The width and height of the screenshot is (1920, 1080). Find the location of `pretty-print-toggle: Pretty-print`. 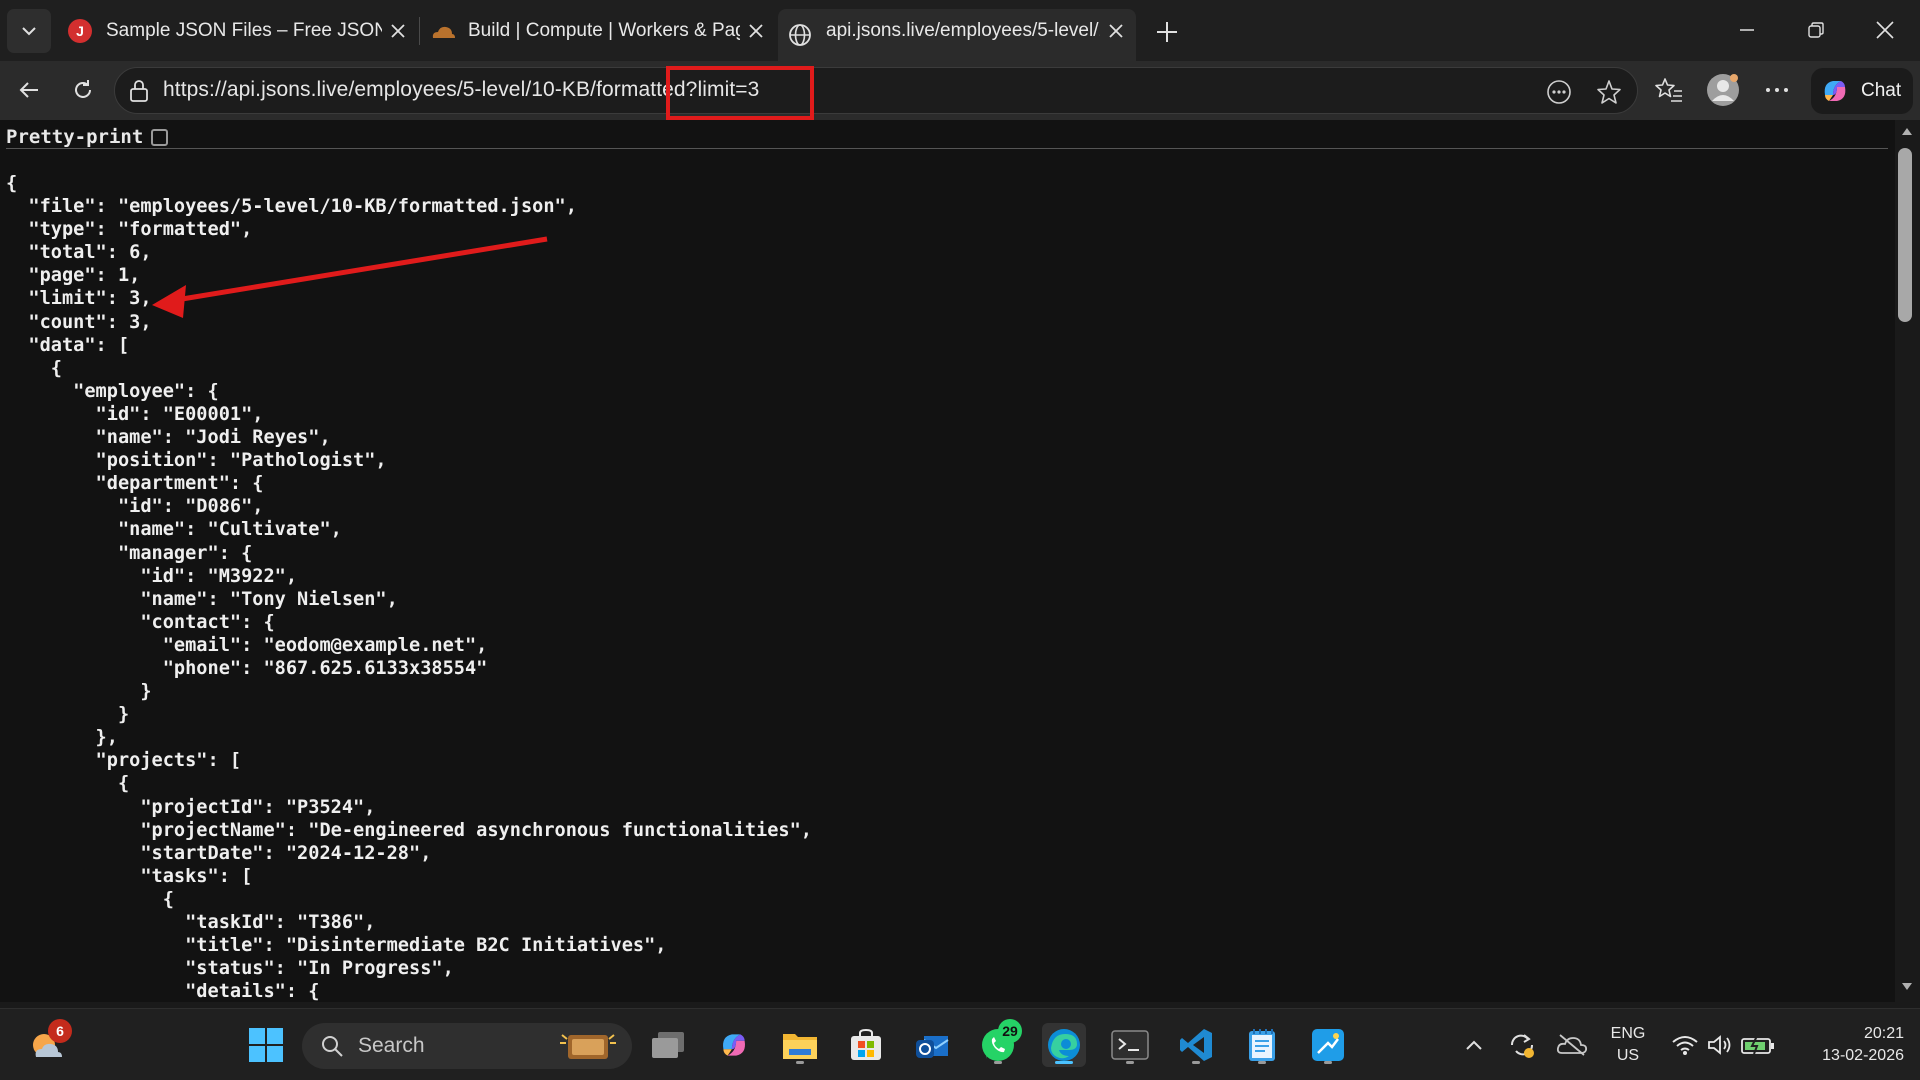

pretty-print-toggle: Pretty-print is located at coordinates (87, 137).